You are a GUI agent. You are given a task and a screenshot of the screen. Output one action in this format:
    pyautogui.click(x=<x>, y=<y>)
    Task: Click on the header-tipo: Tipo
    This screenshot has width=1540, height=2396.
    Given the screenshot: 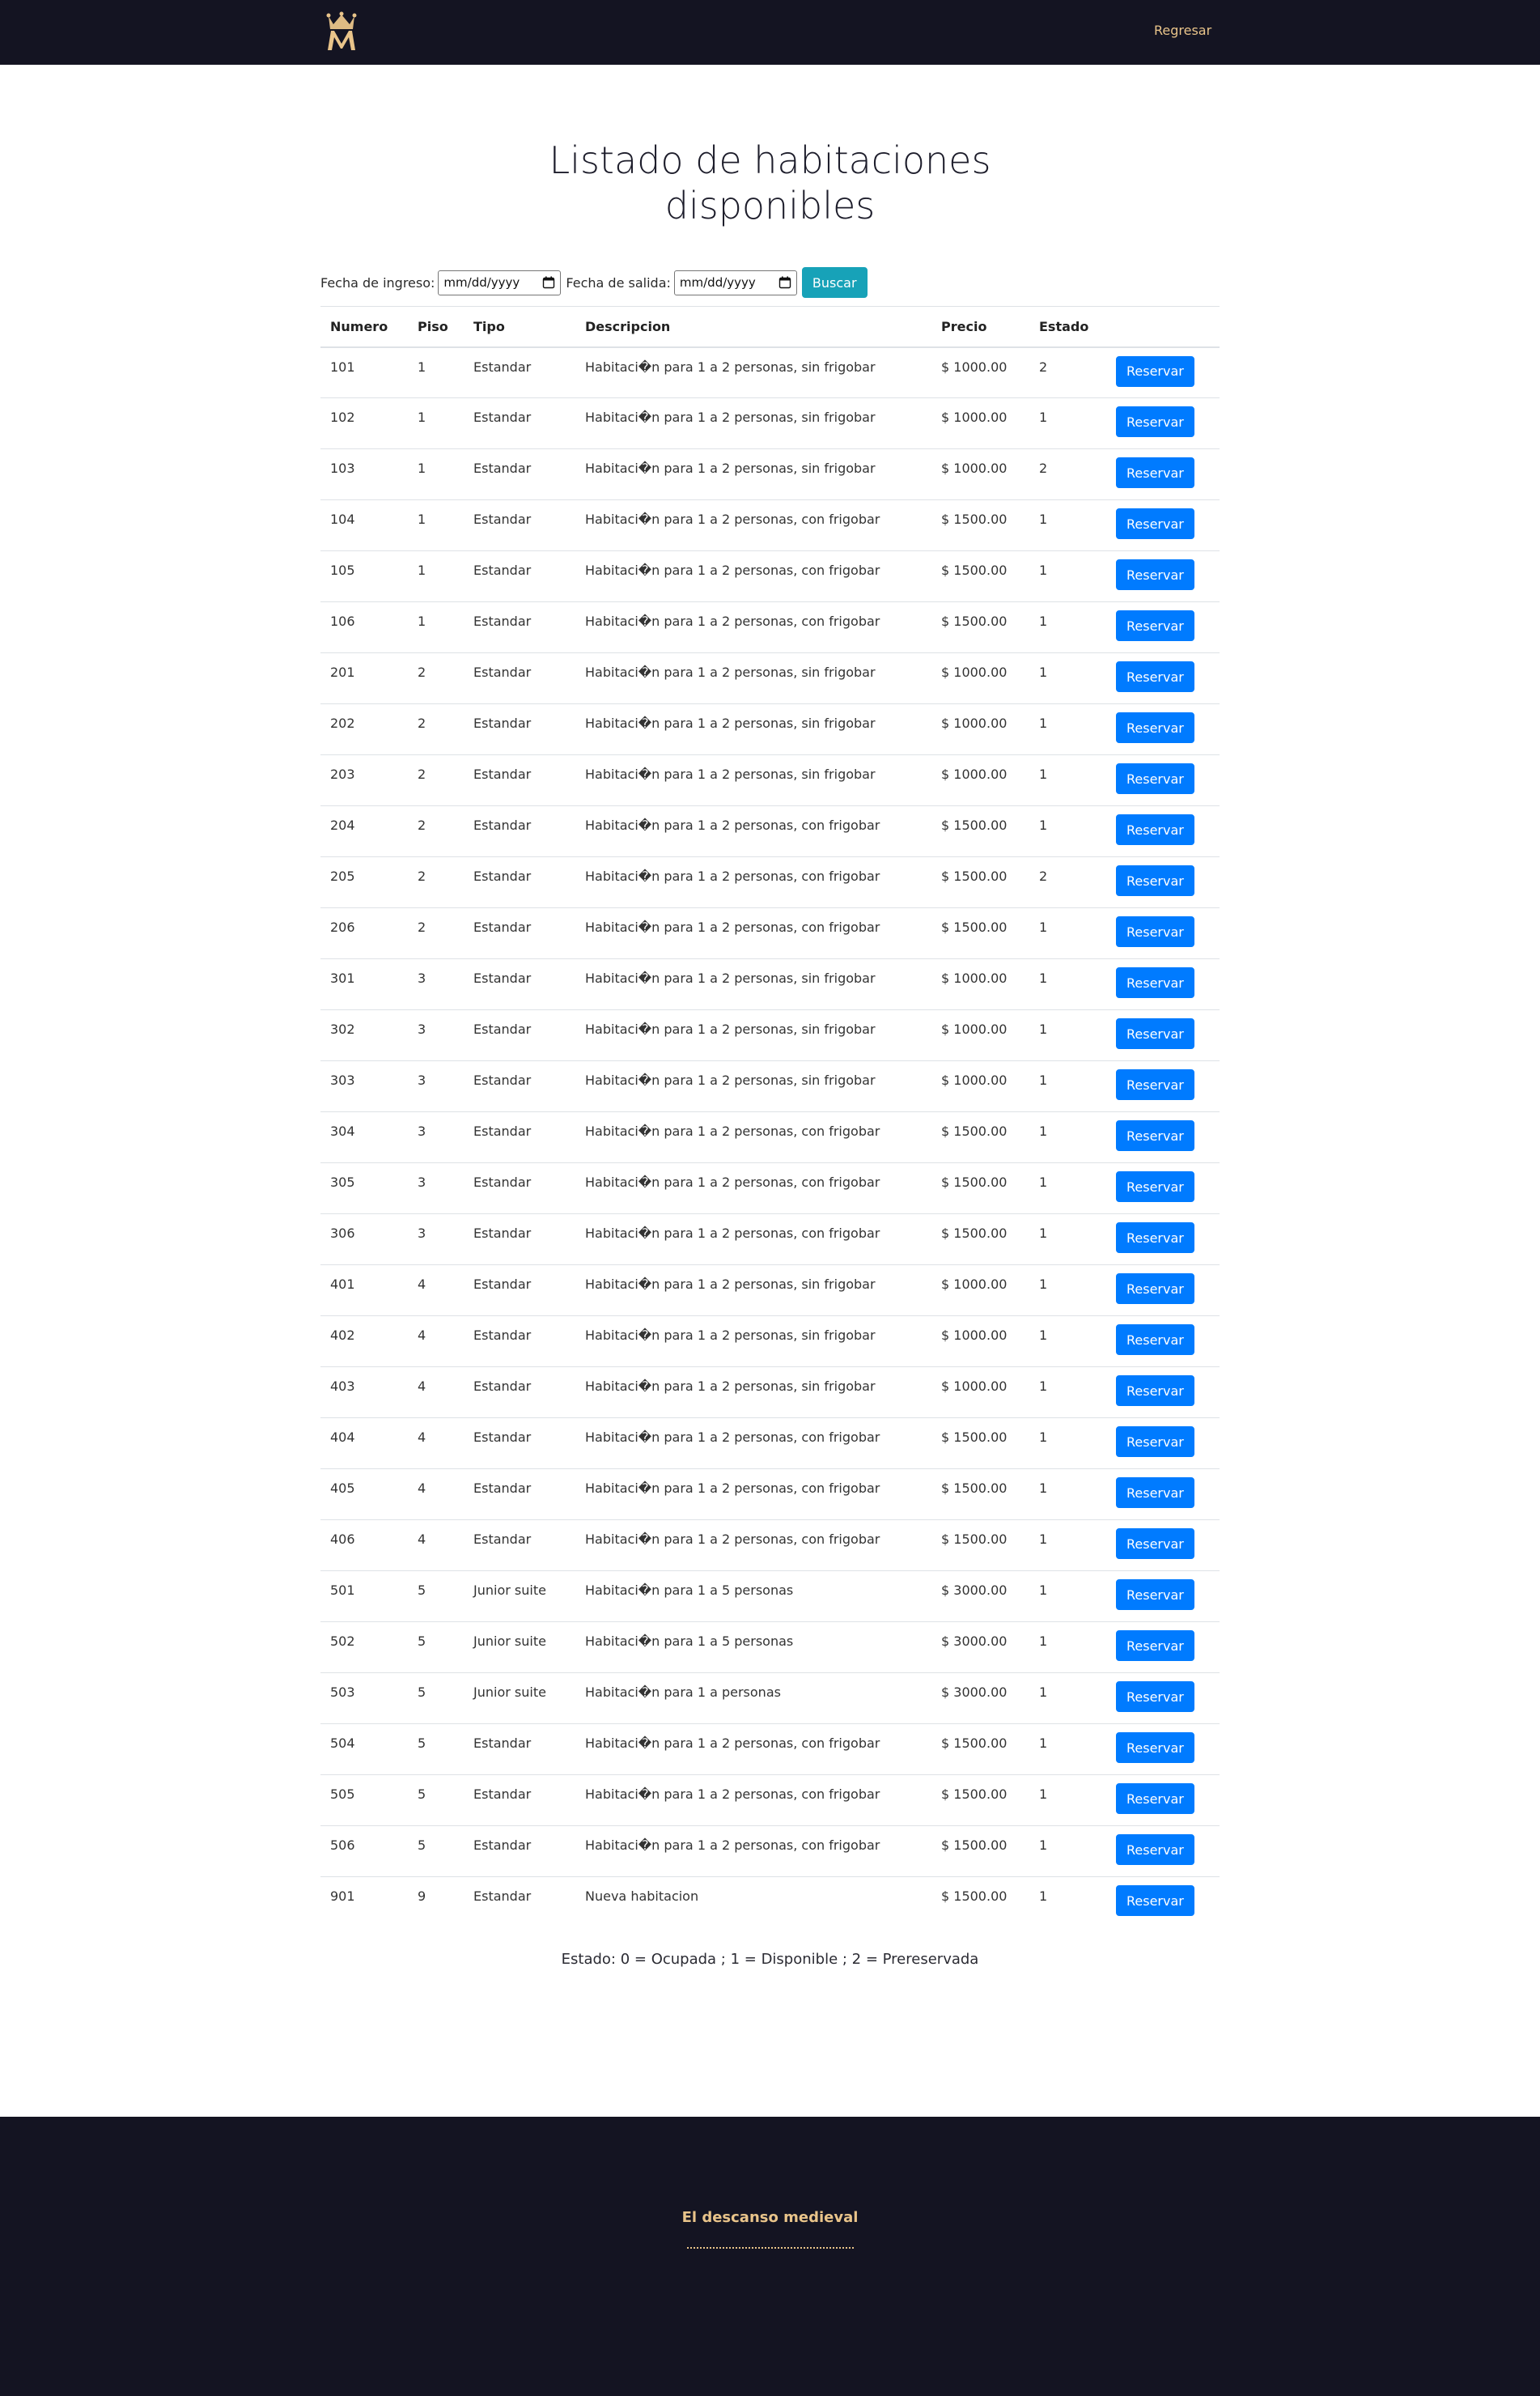 What is the action you would take?
    pyautogui.click(x=519, y=327)
    